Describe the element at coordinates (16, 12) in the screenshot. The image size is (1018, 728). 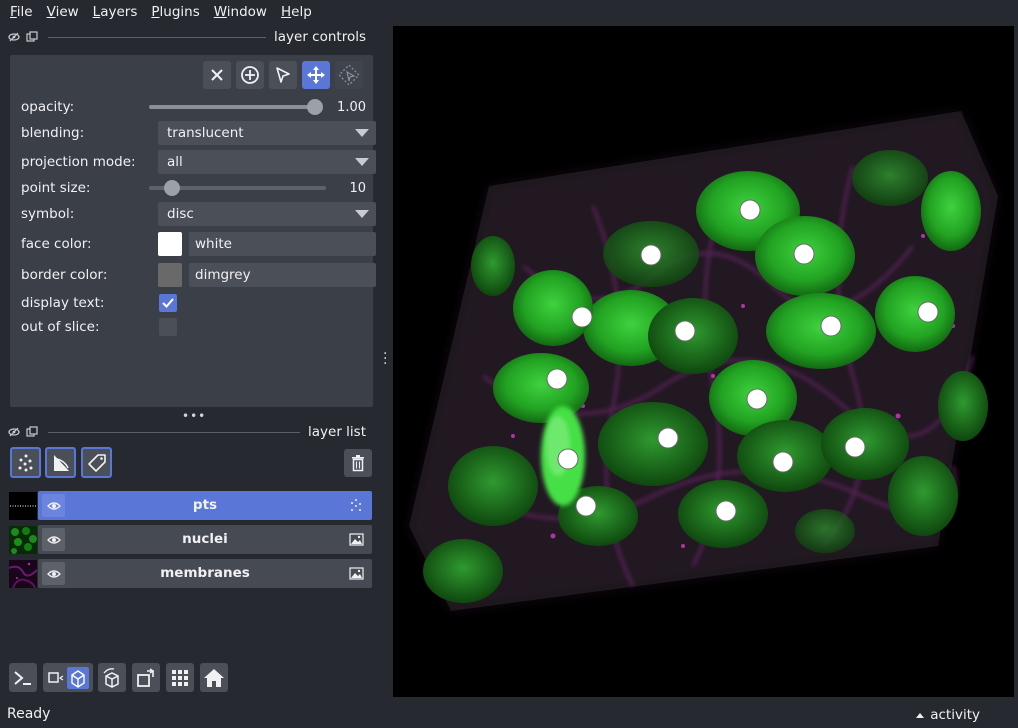
I see `menu-file: File` at that location.